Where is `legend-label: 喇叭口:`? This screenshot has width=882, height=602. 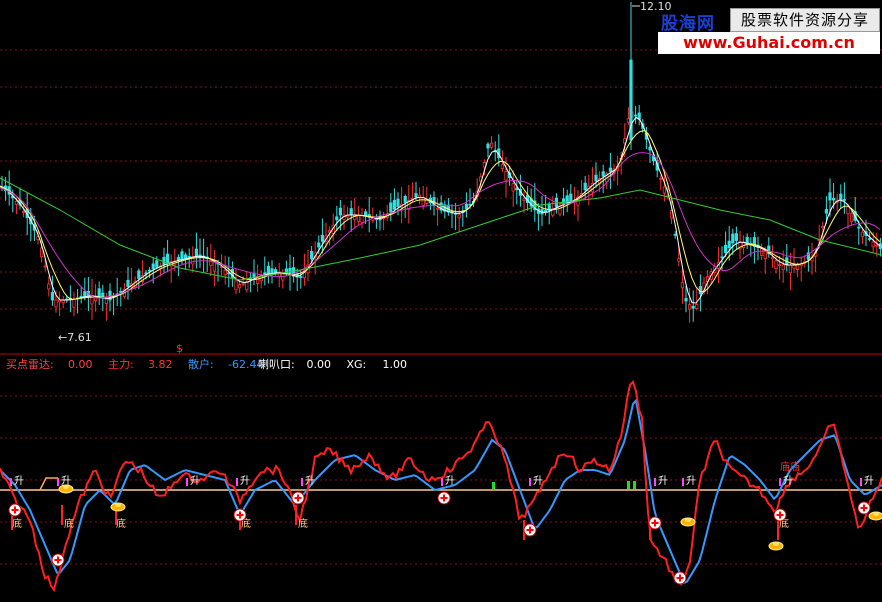
legend-label: 喇叭口: is located at coordinates (276, 364).